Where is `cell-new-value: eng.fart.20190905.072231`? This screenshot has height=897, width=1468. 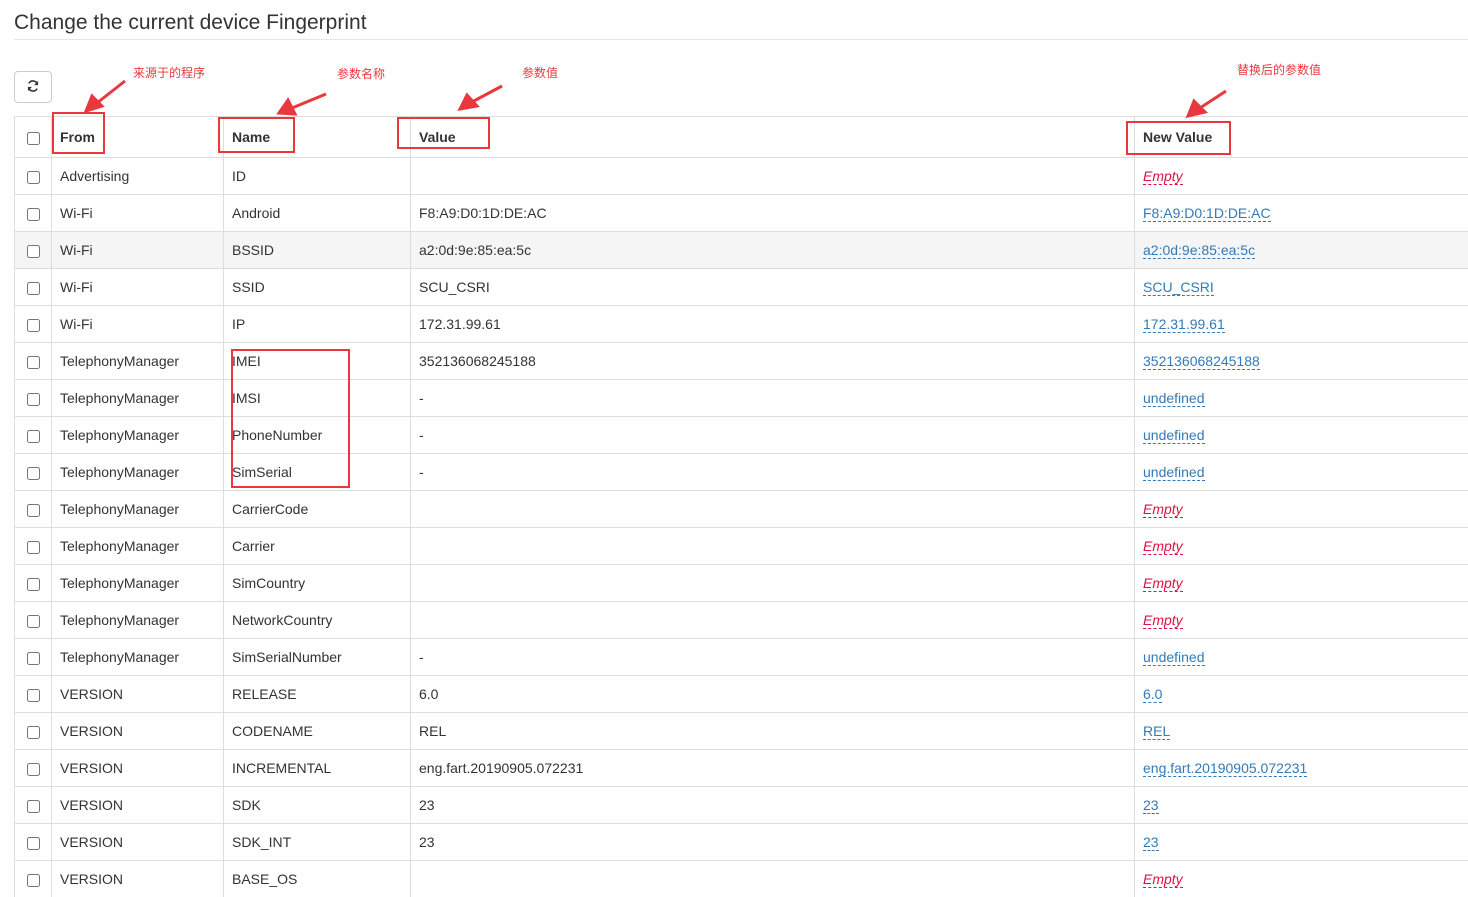
cell-new-value: eng.fart.20190905.072231 is located at coordinates (1301, 768).